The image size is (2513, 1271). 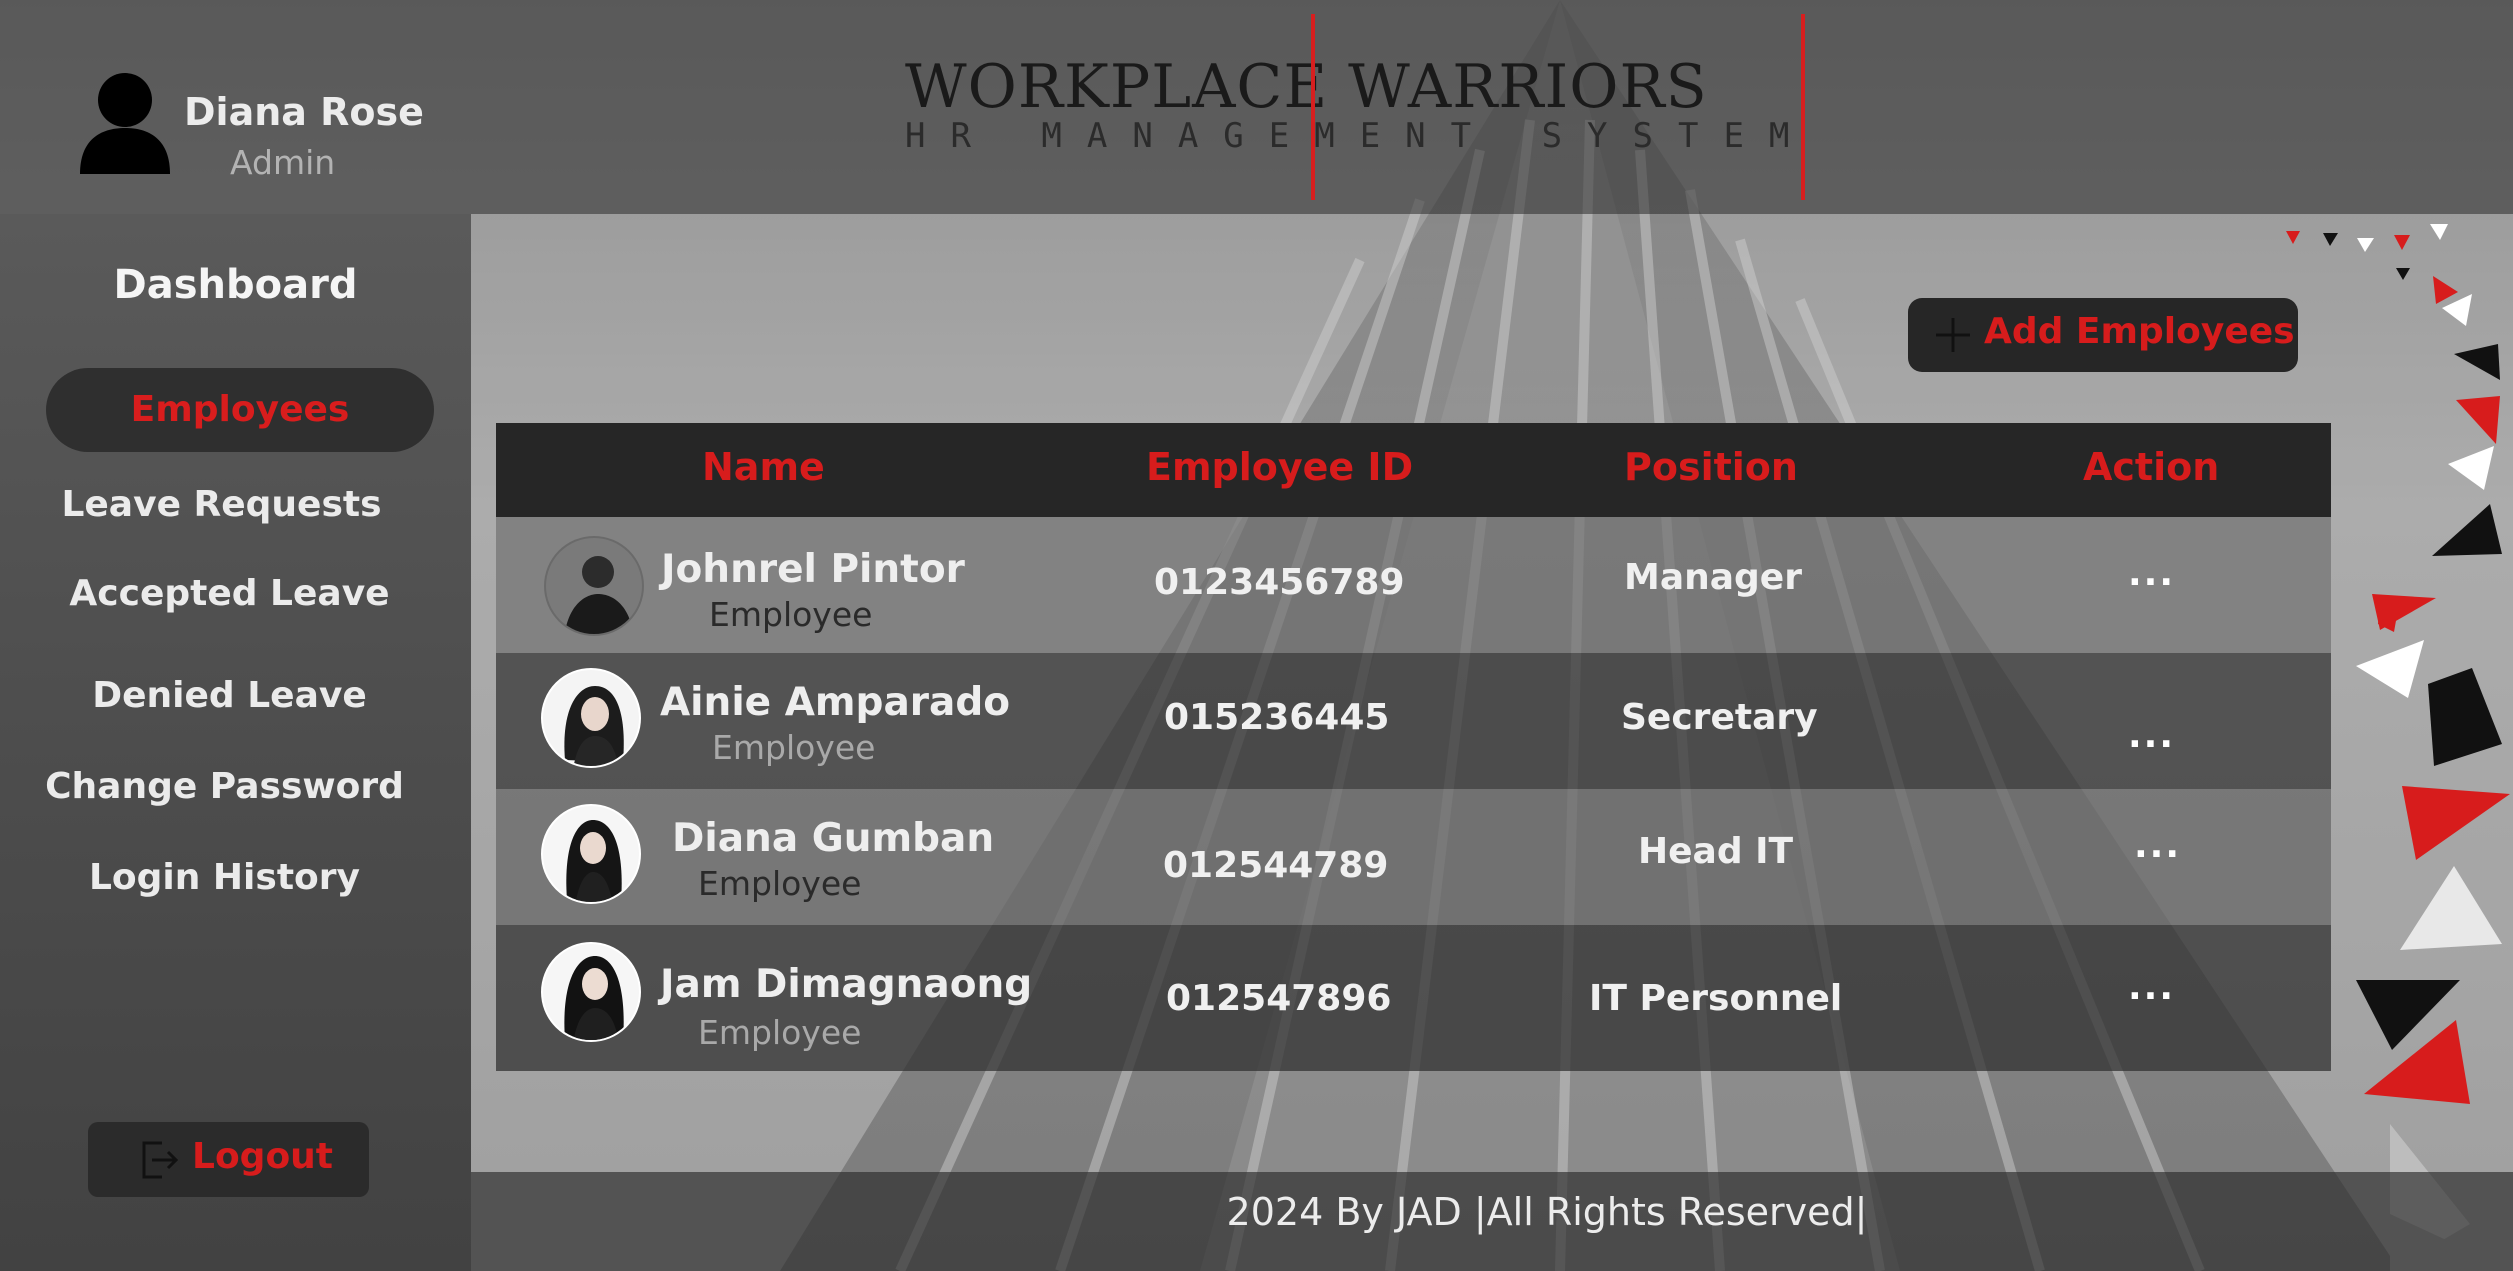 What do you see at coordinates (1306, 87) in the screenshot?
I see `brand-title: WORKPLACE WARRIORS` at bounding box center [1306, 87].